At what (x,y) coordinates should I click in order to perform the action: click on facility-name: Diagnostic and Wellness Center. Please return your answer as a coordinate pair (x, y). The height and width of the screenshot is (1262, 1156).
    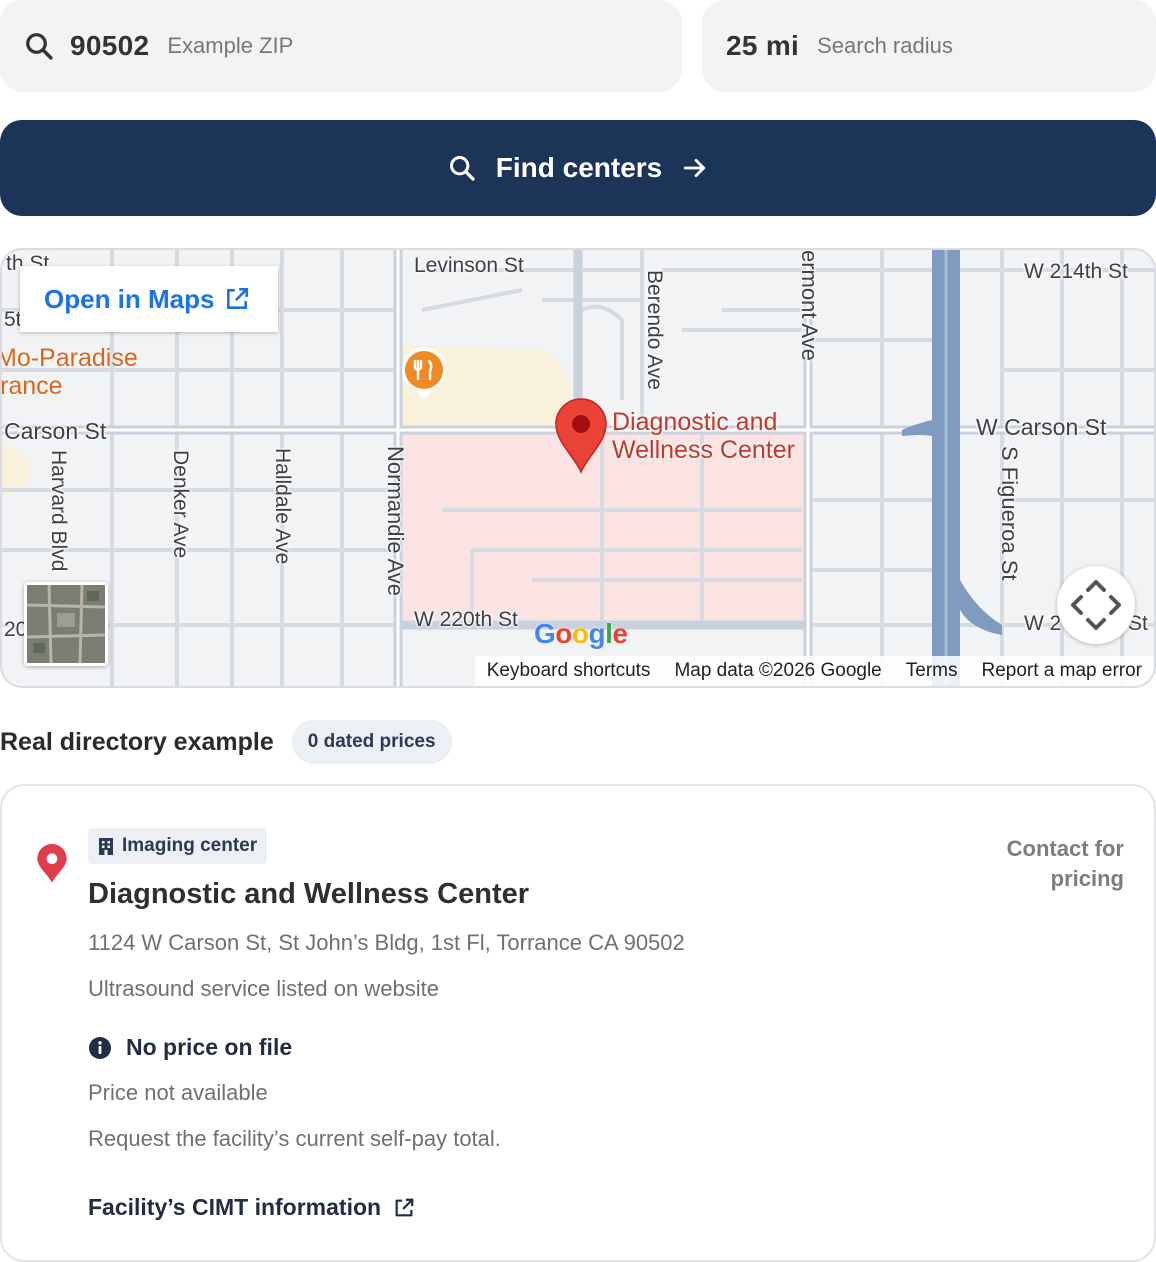
    Looking at the image, I should click on (309, 894).